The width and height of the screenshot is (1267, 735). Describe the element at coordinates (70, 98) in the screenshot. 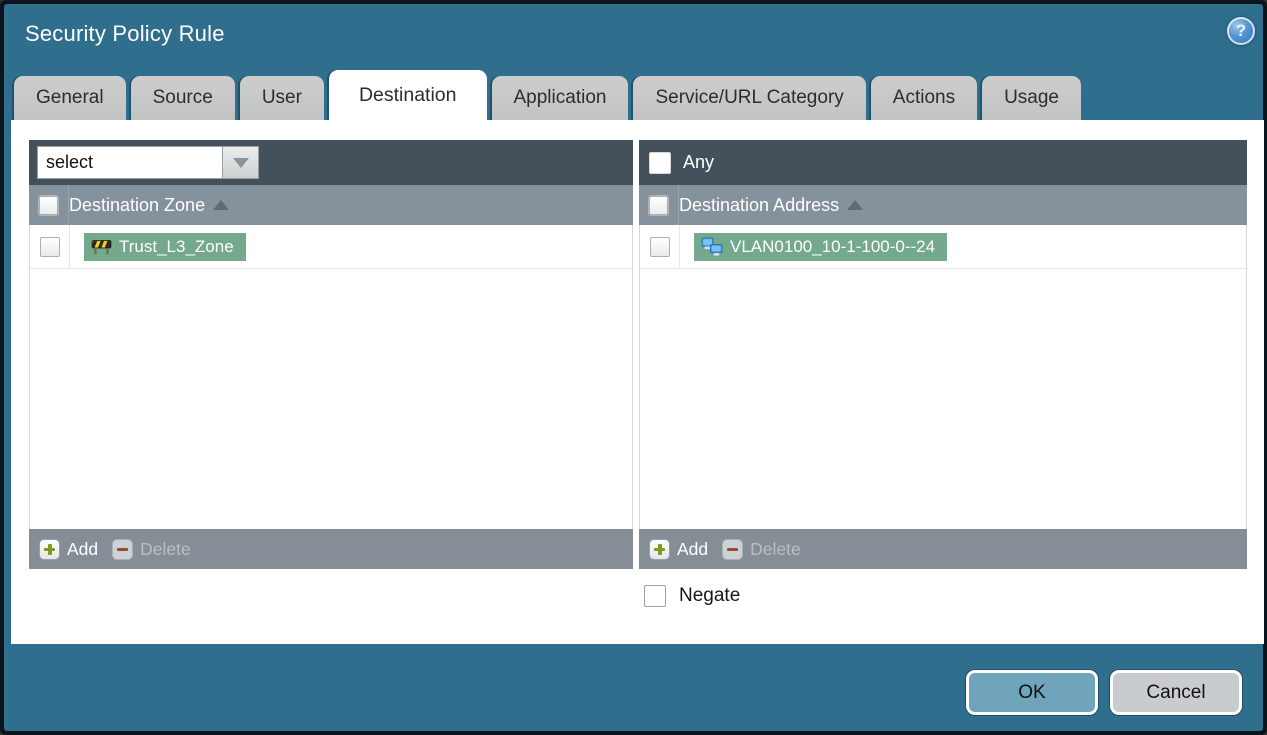

I see `tab-general: General` at that location.